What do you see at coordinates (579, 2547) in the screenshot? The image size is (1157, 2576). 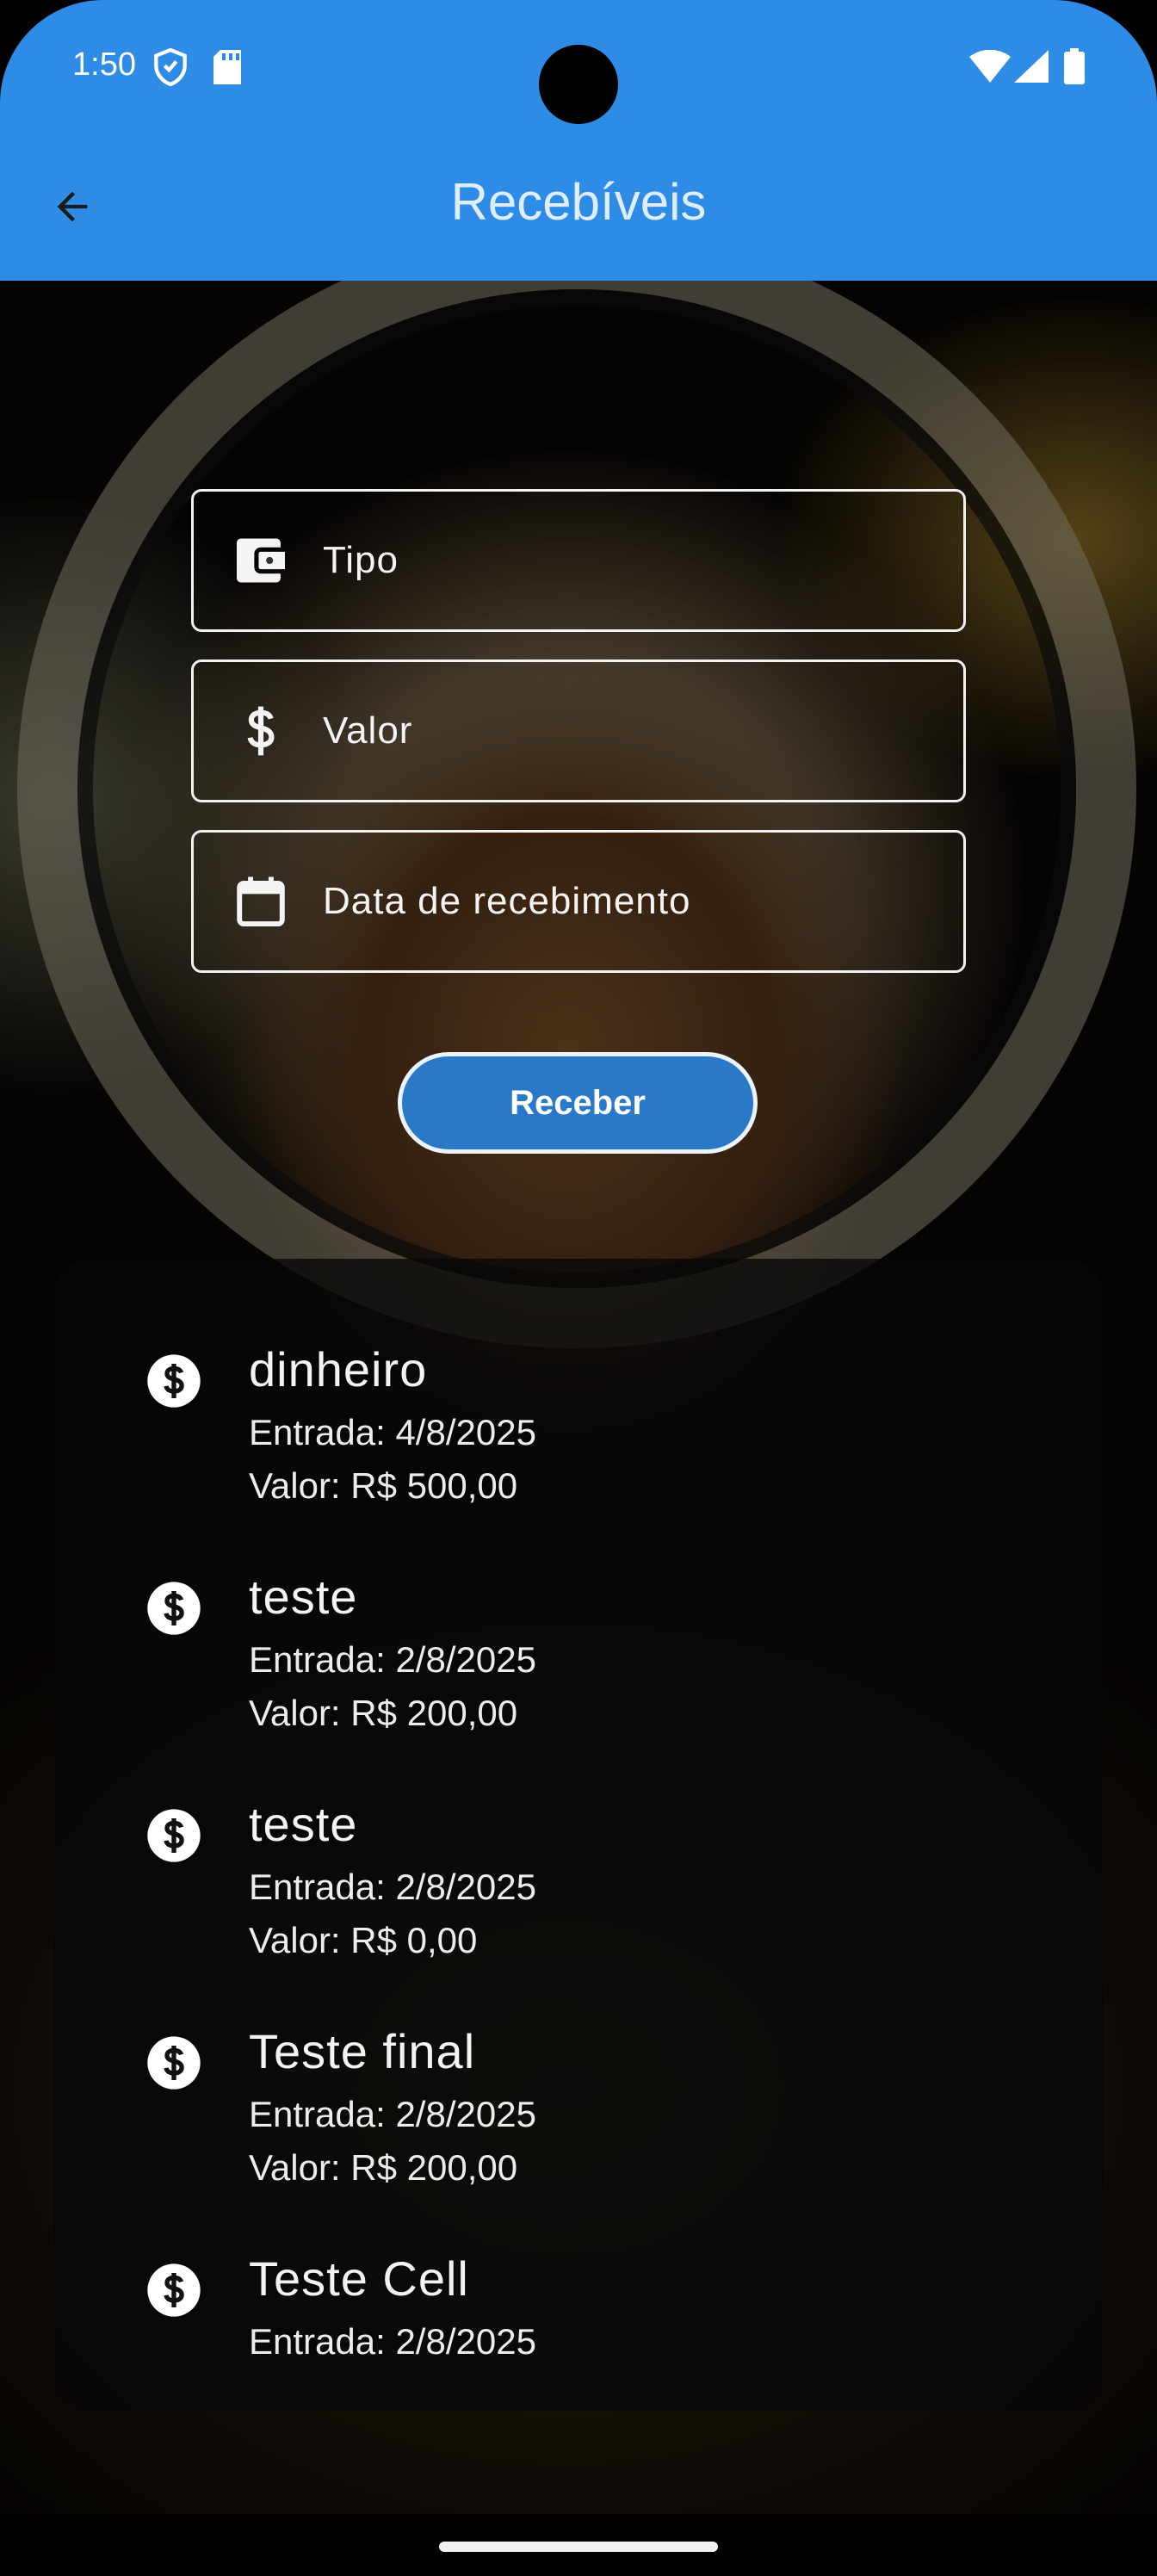 I see `gesture-bar` at bounding box center [579, 2547].